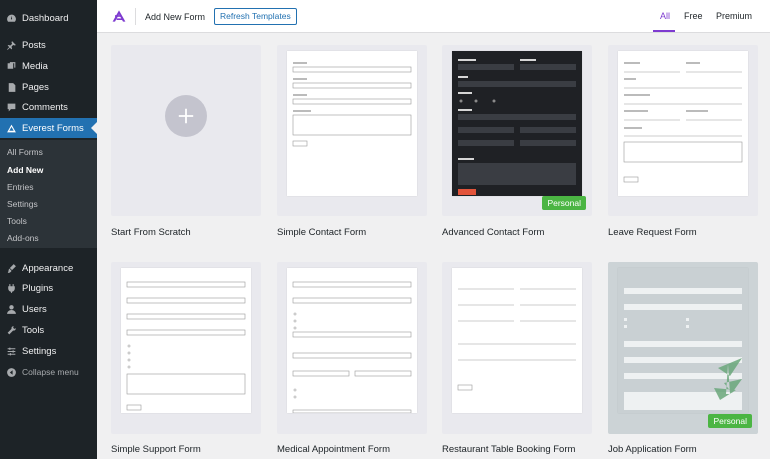 This screenshot has width=770, height=459. I want to click on collapse-icon, so click(11, 372).